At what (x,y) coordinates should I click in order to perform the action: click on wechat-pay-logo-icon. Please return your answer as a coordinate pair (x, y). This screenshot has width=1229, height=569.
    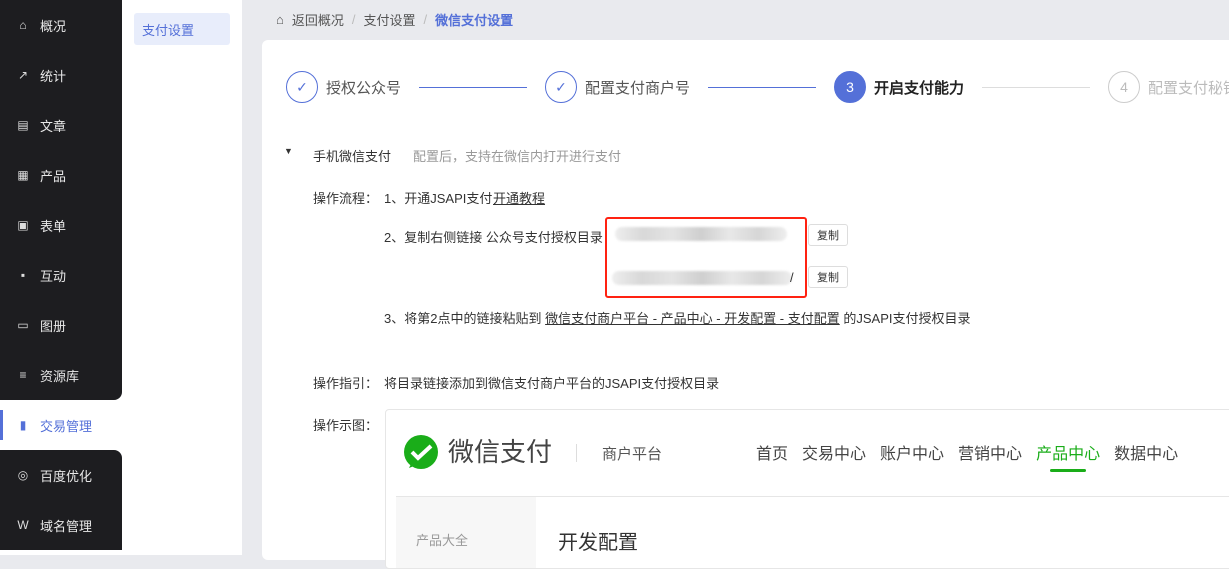
    Looking at the image, I should click on (421, 452).